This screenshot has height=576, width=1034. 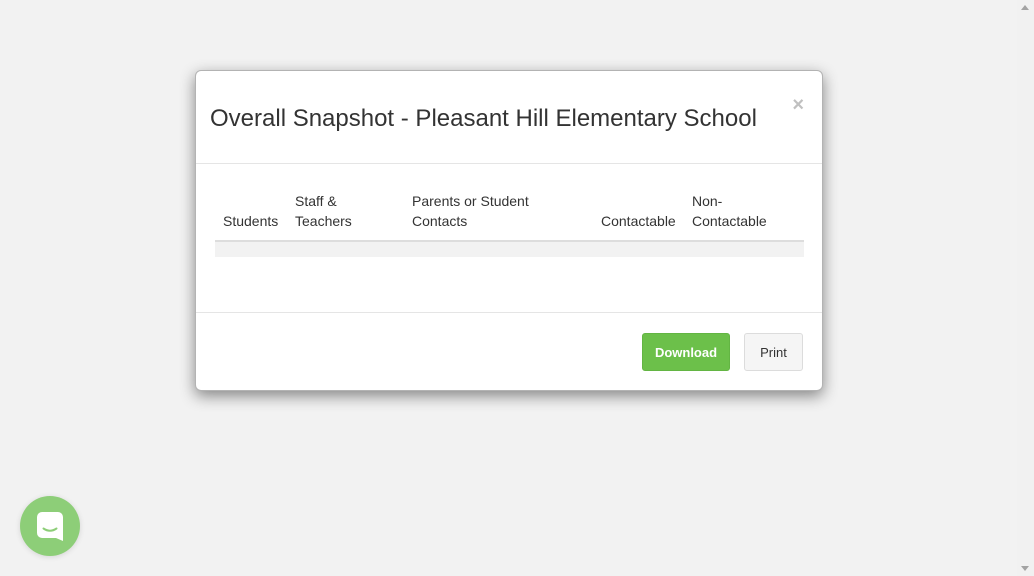 I want to click on vertical-scrollbar, so click(x=1025, y=288).